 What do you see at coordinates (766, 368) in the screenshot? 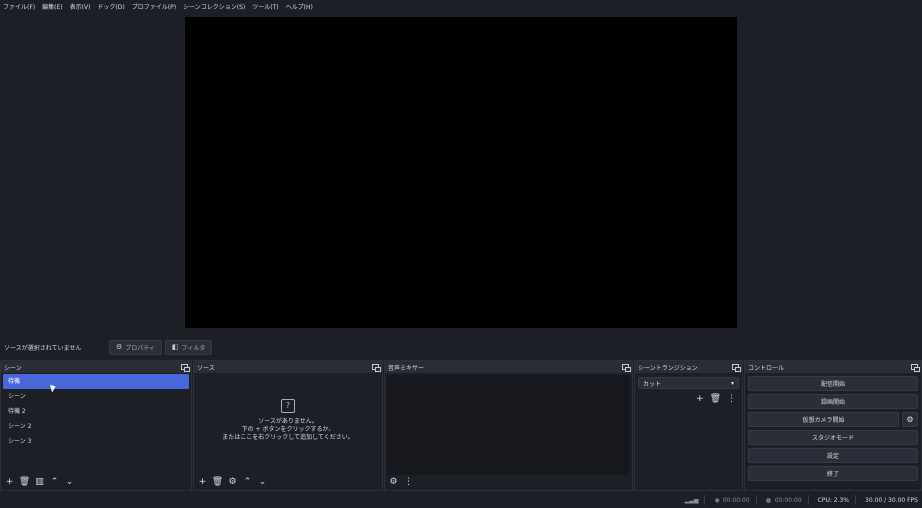
I see `controls-title: コントロール` at bounding box center [766, 368].